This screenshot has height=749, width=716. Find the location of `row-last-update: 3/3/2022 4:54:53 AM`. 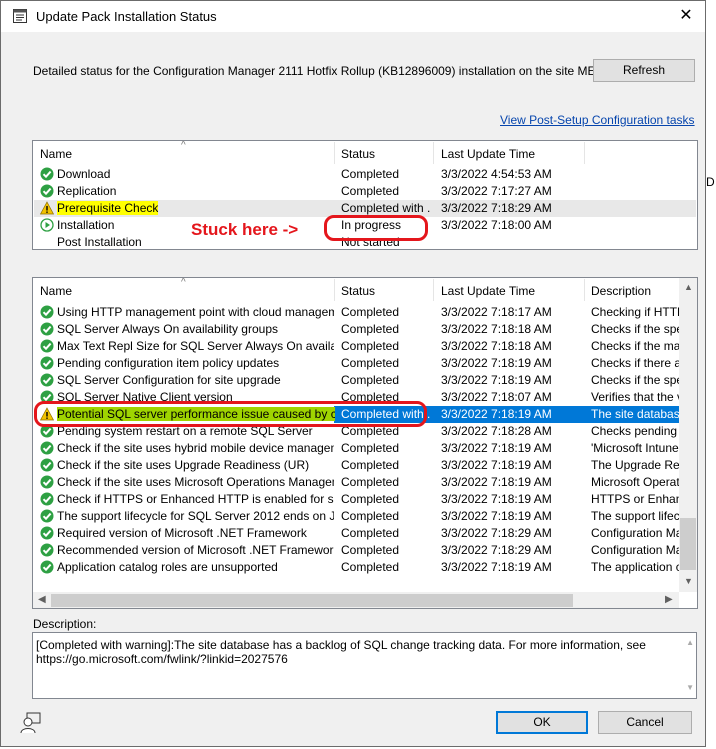

row-last-update: 3/3/2022 4:54:53 AM is located at coordinates (496, 174).